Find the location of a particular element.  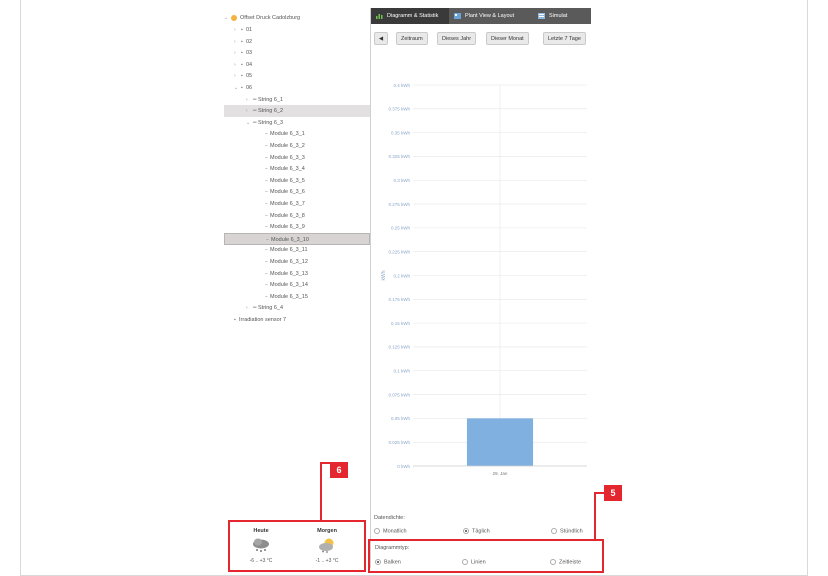

tree-item-label: String 6_3 is located at coordinates (271, 122).